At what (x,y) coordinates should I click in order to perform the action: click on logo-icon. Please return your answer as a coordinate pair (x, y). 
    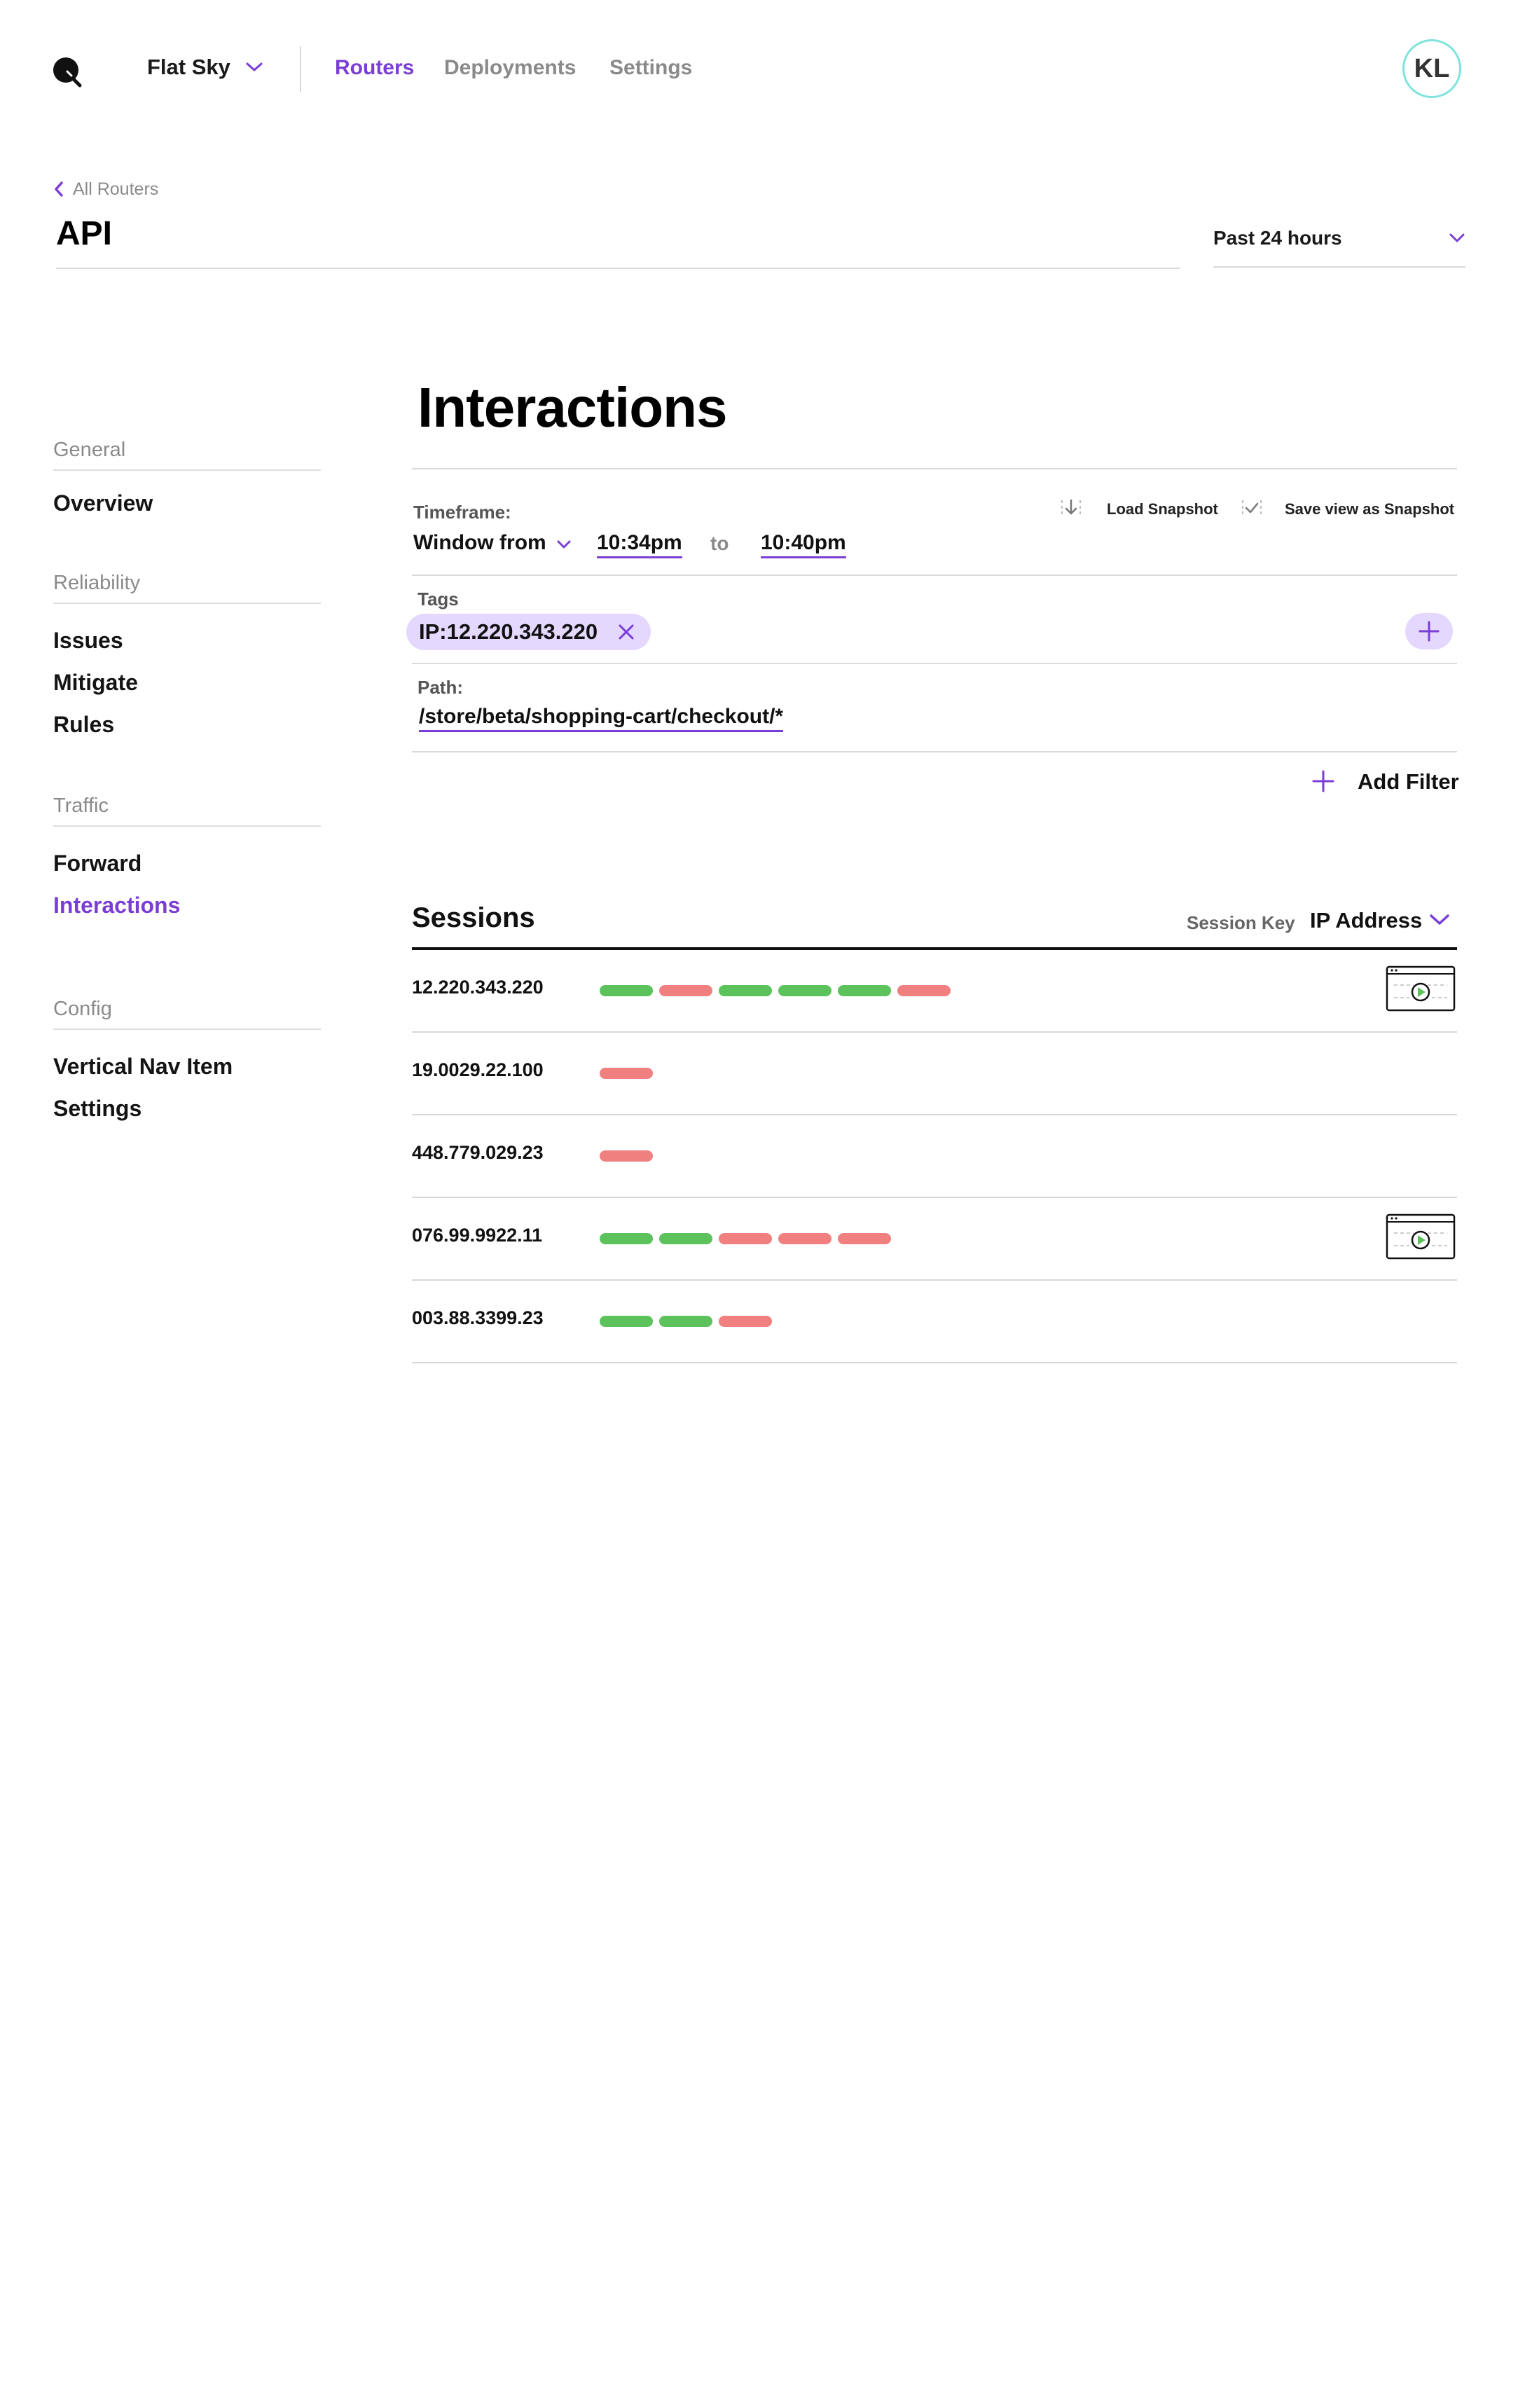
    Looking at the image, I should click on (68, 72).